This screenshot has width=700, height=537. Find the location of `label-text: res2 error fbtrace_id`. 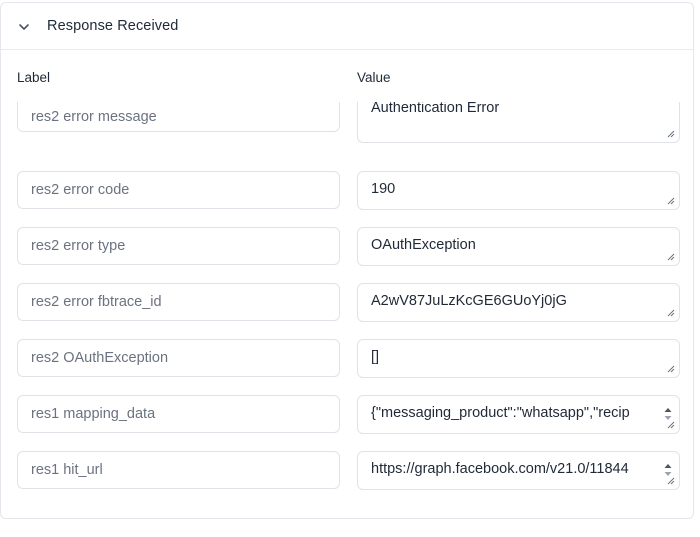

label-text: res2 error fbtrace_id is located at coordinates (96, 302).